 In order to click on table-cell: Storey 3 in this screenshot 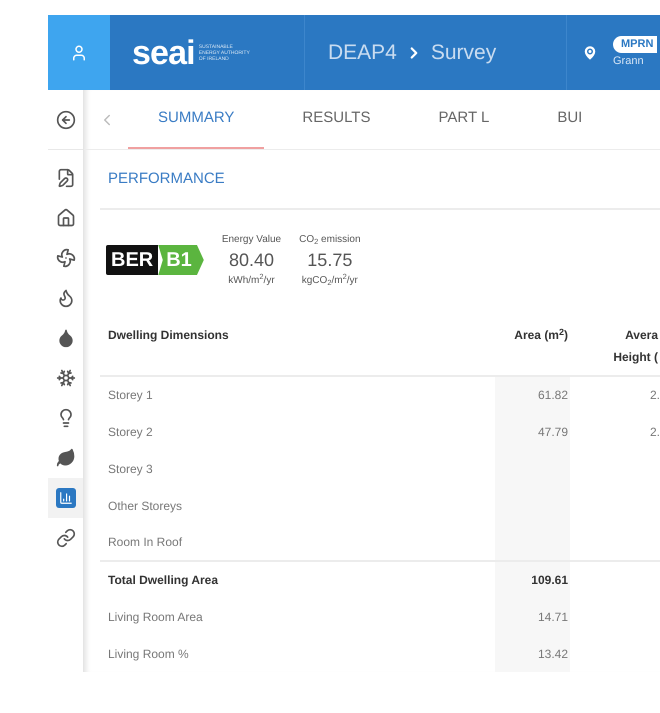, I will do `click(130, 469)`.